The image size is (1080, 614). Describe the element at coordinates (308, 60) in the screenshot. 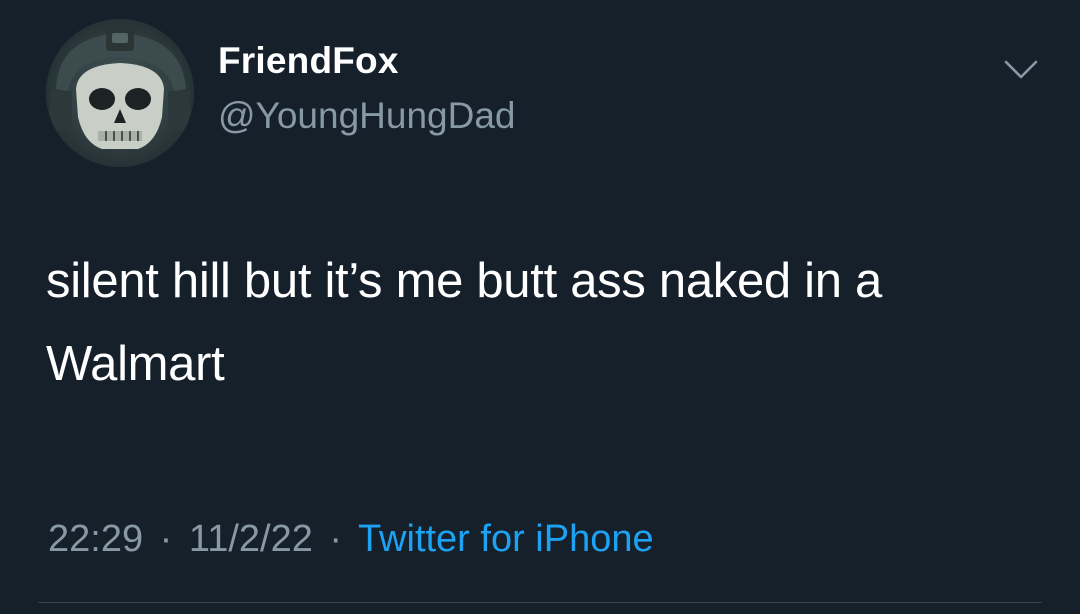

I see `display-name: FriendFox` at that location.